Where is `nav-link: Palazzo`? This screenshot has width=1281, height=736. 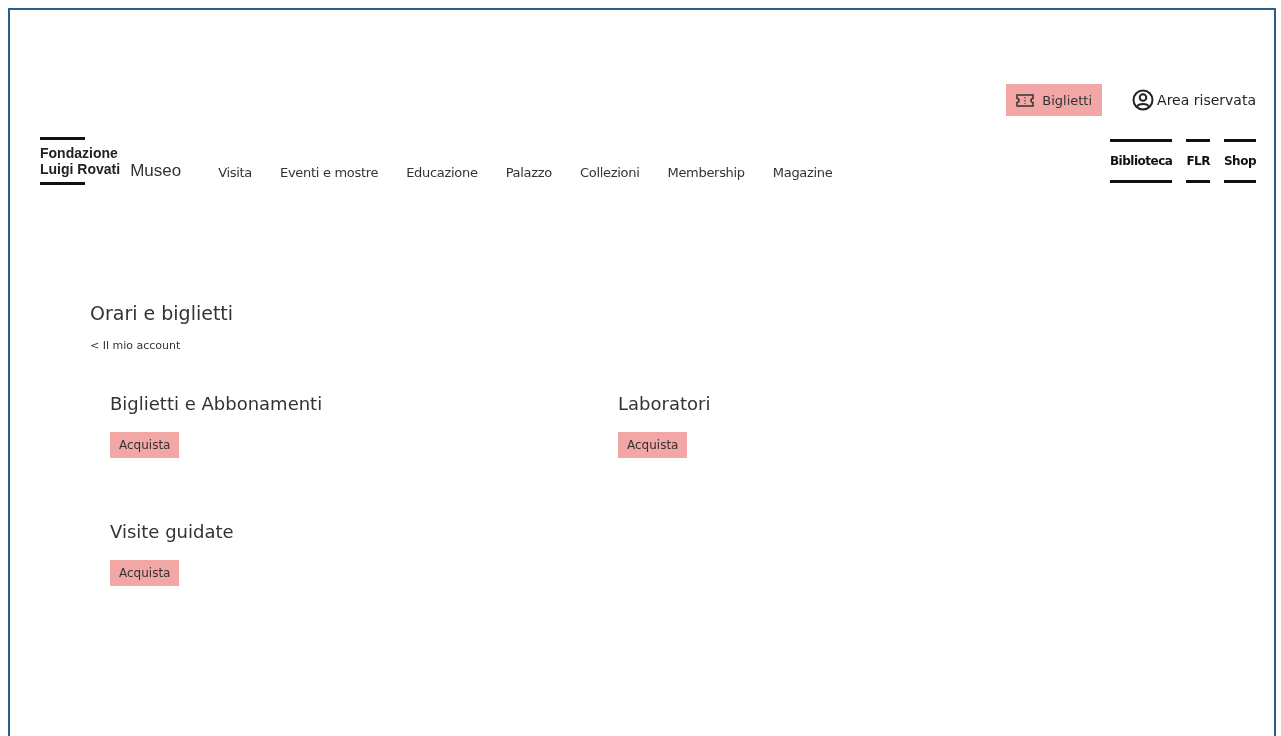
nav-link: Palazzo is located at coordinates (528, 172).